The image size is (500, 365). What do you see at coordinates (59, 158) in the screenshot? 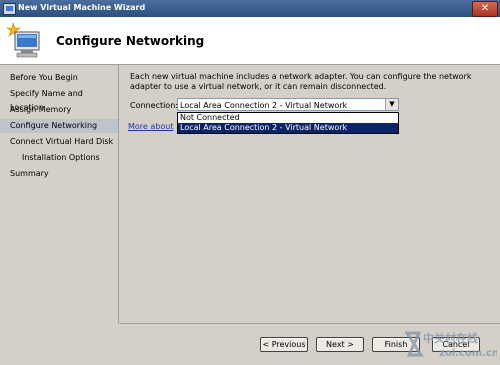
I see `step-installation-options: Installation Options` at bounding box center [59, 158].